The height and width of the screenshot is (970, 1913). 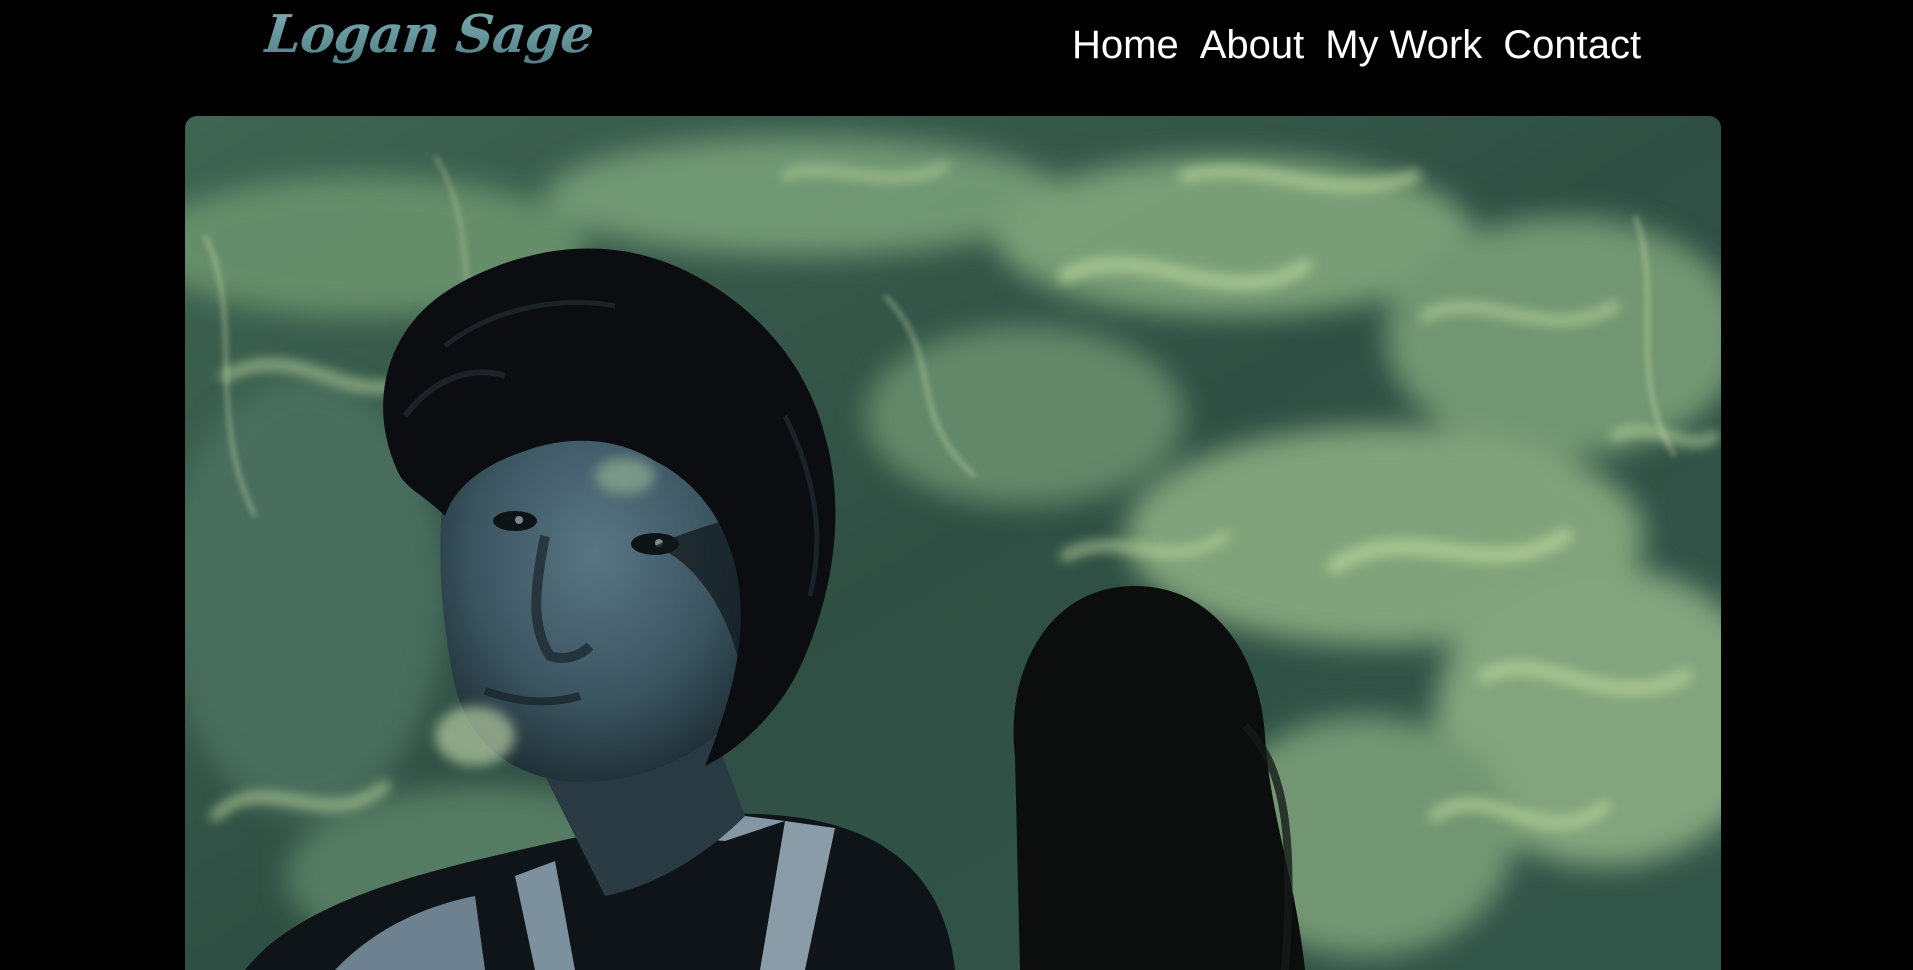 I want to click on nav-my-work-link: My Work, so click(x=1403, y=45).